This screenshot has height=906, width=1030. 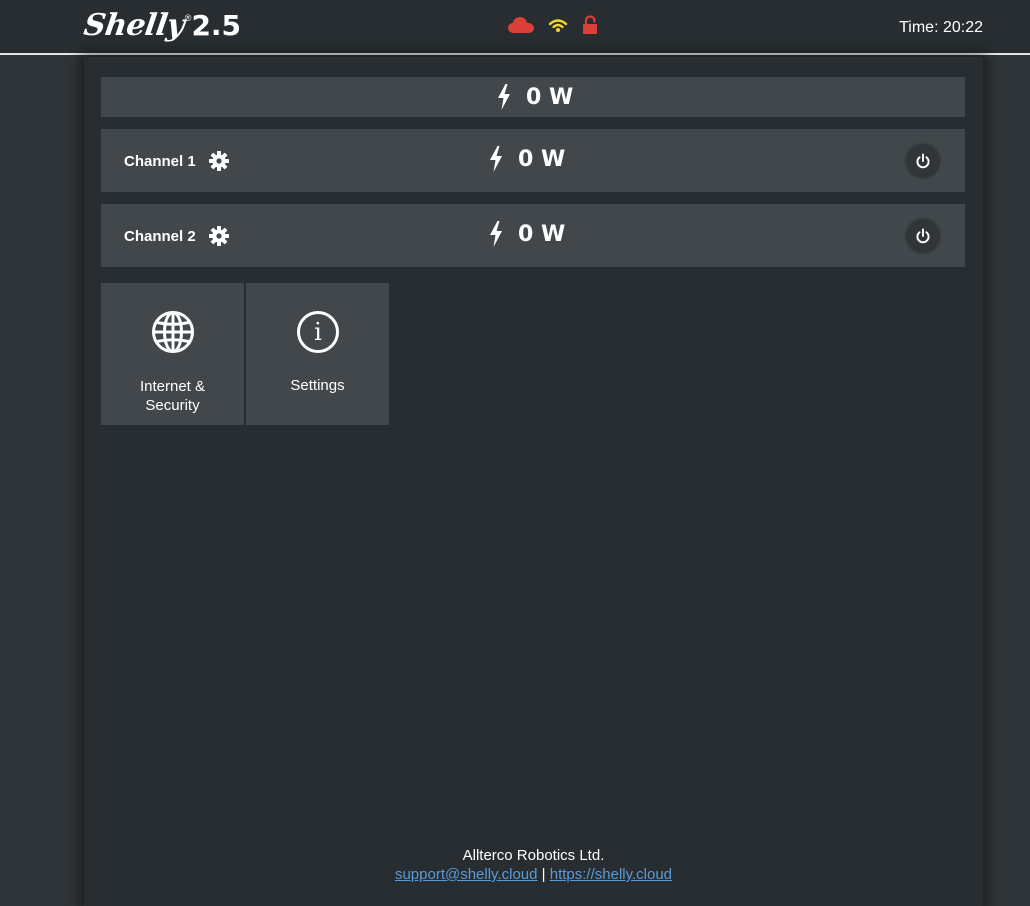 I want to click on total-power-row: 0 W, so click(x=533, y=97).